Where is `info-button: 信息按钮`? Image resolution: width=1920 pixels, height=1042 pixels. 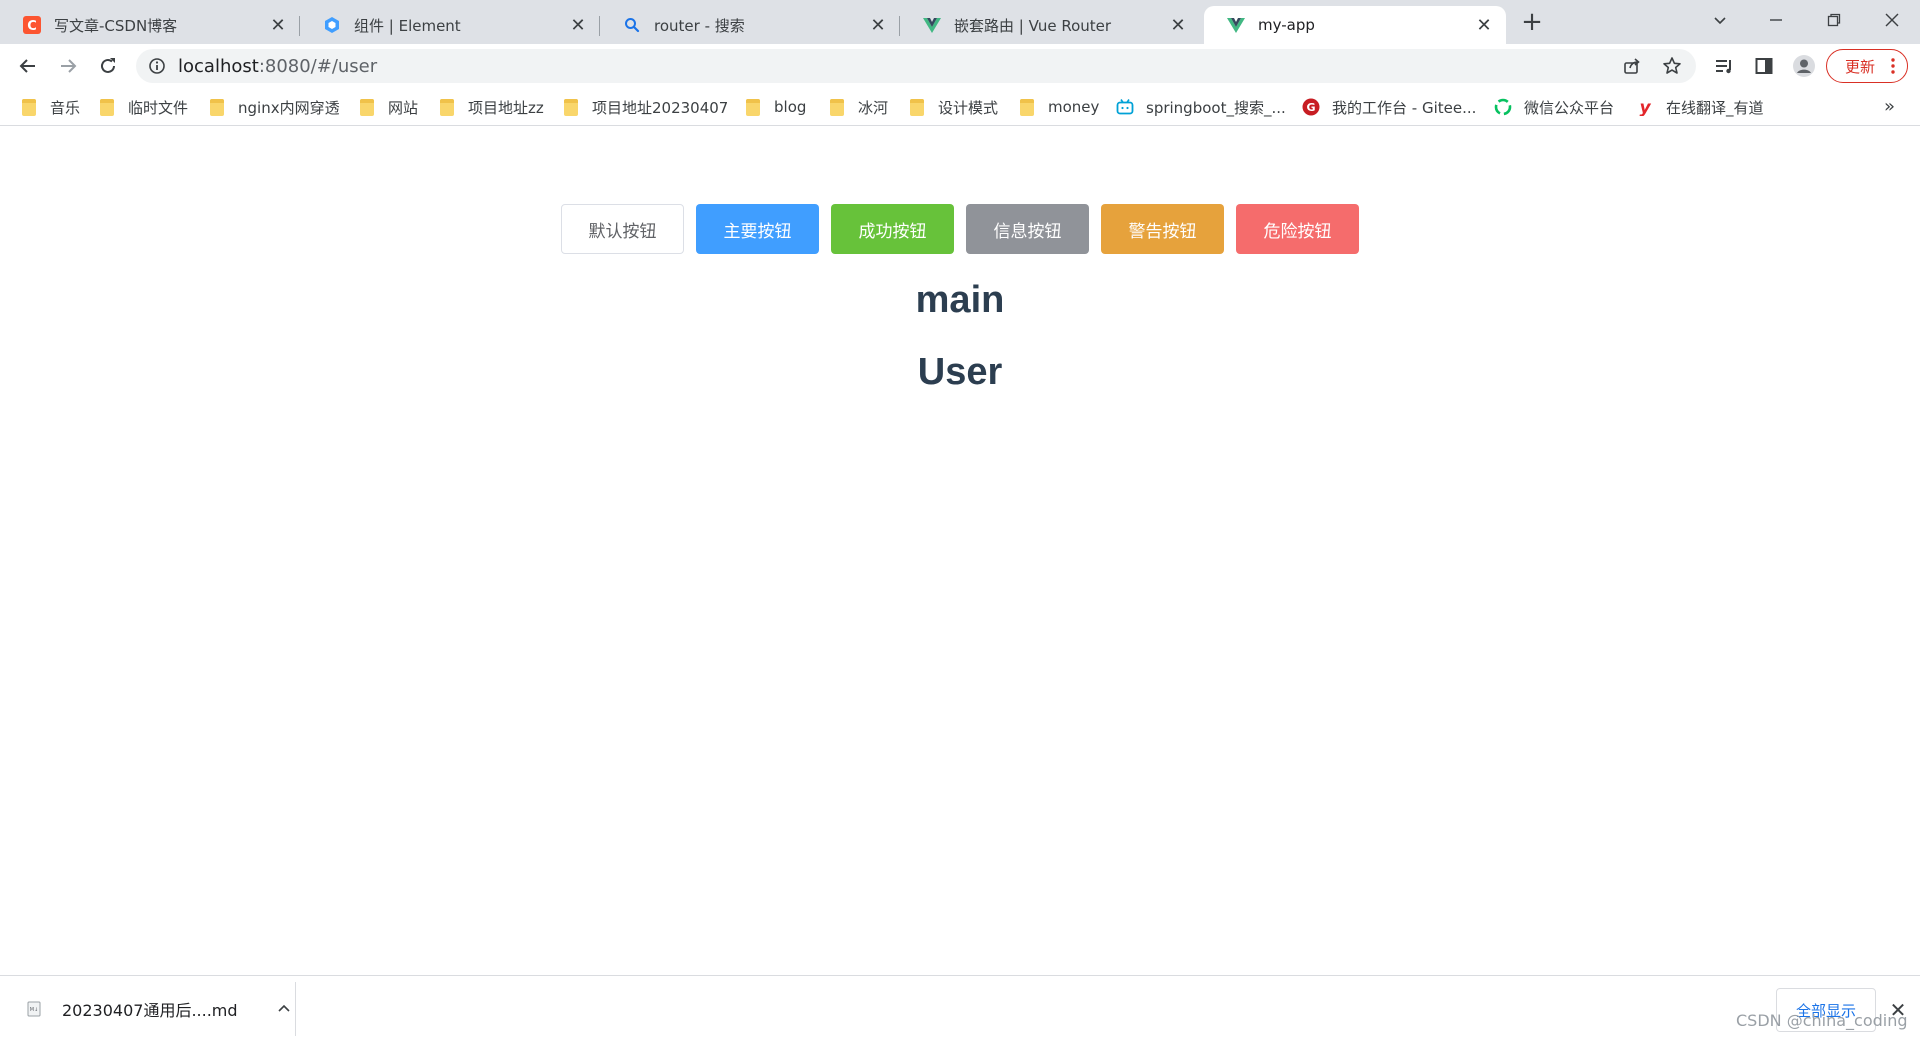
info-button: 信息按钮 is located at coordinates (1027, 229).